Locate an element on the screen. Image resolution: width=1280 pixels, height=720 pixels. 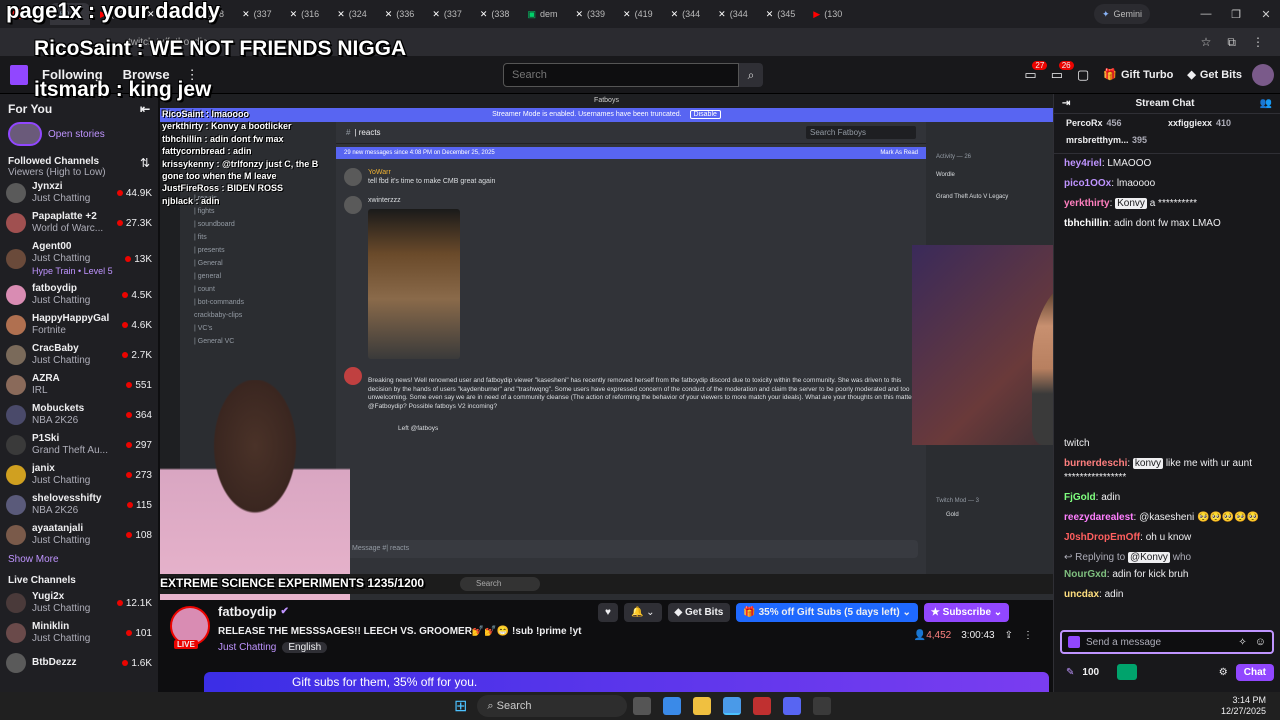
discord-message-input: Message #| reacts is located at coordinates (631, 549).